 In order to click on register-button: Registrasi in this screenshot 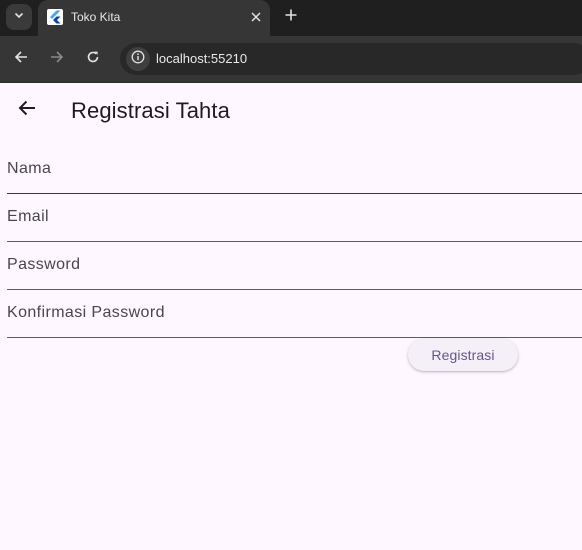, I will do `click(463, 355)`.